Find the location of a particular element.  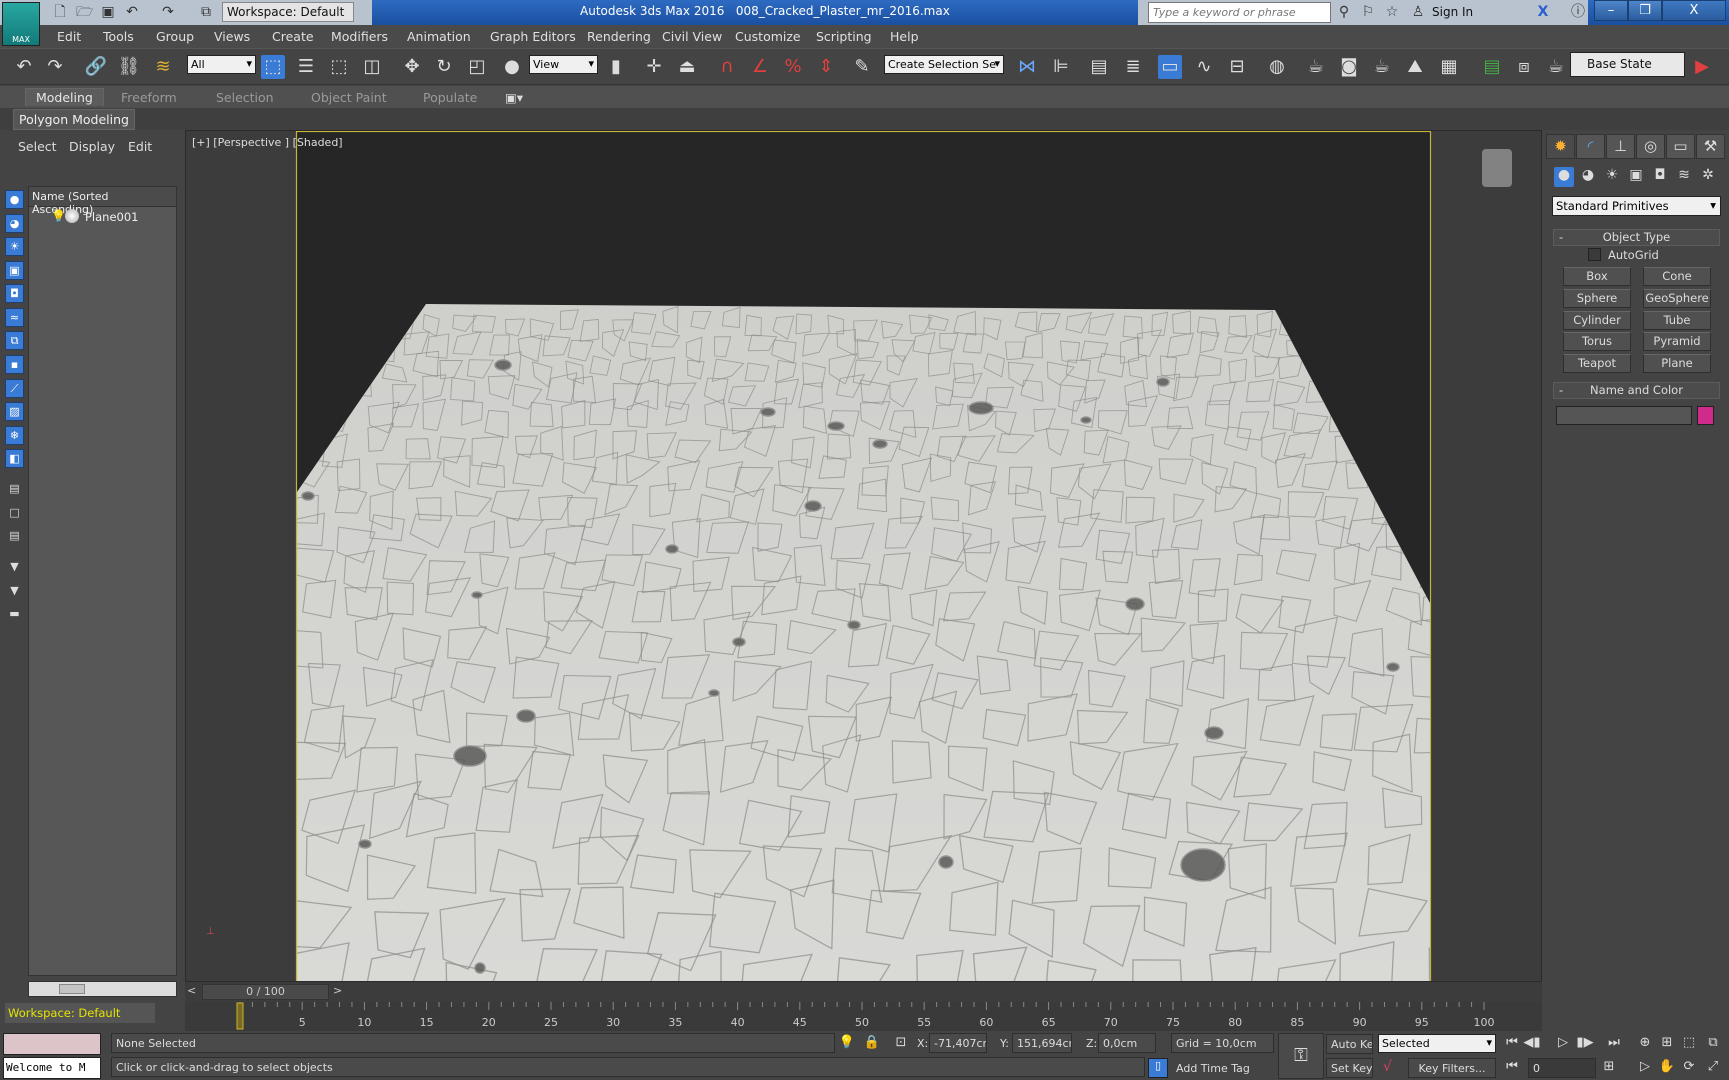

menu-help: Help is located at coordinates (904, 36).